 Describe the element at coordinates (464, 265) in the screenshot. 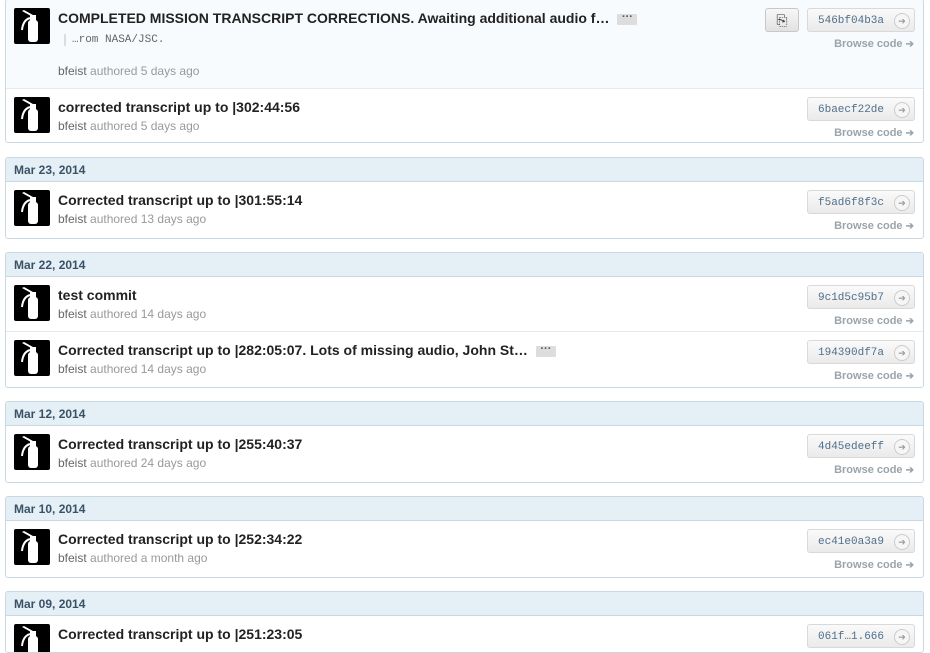

I see `group-date-header: Mar 22, 2014` at that location.